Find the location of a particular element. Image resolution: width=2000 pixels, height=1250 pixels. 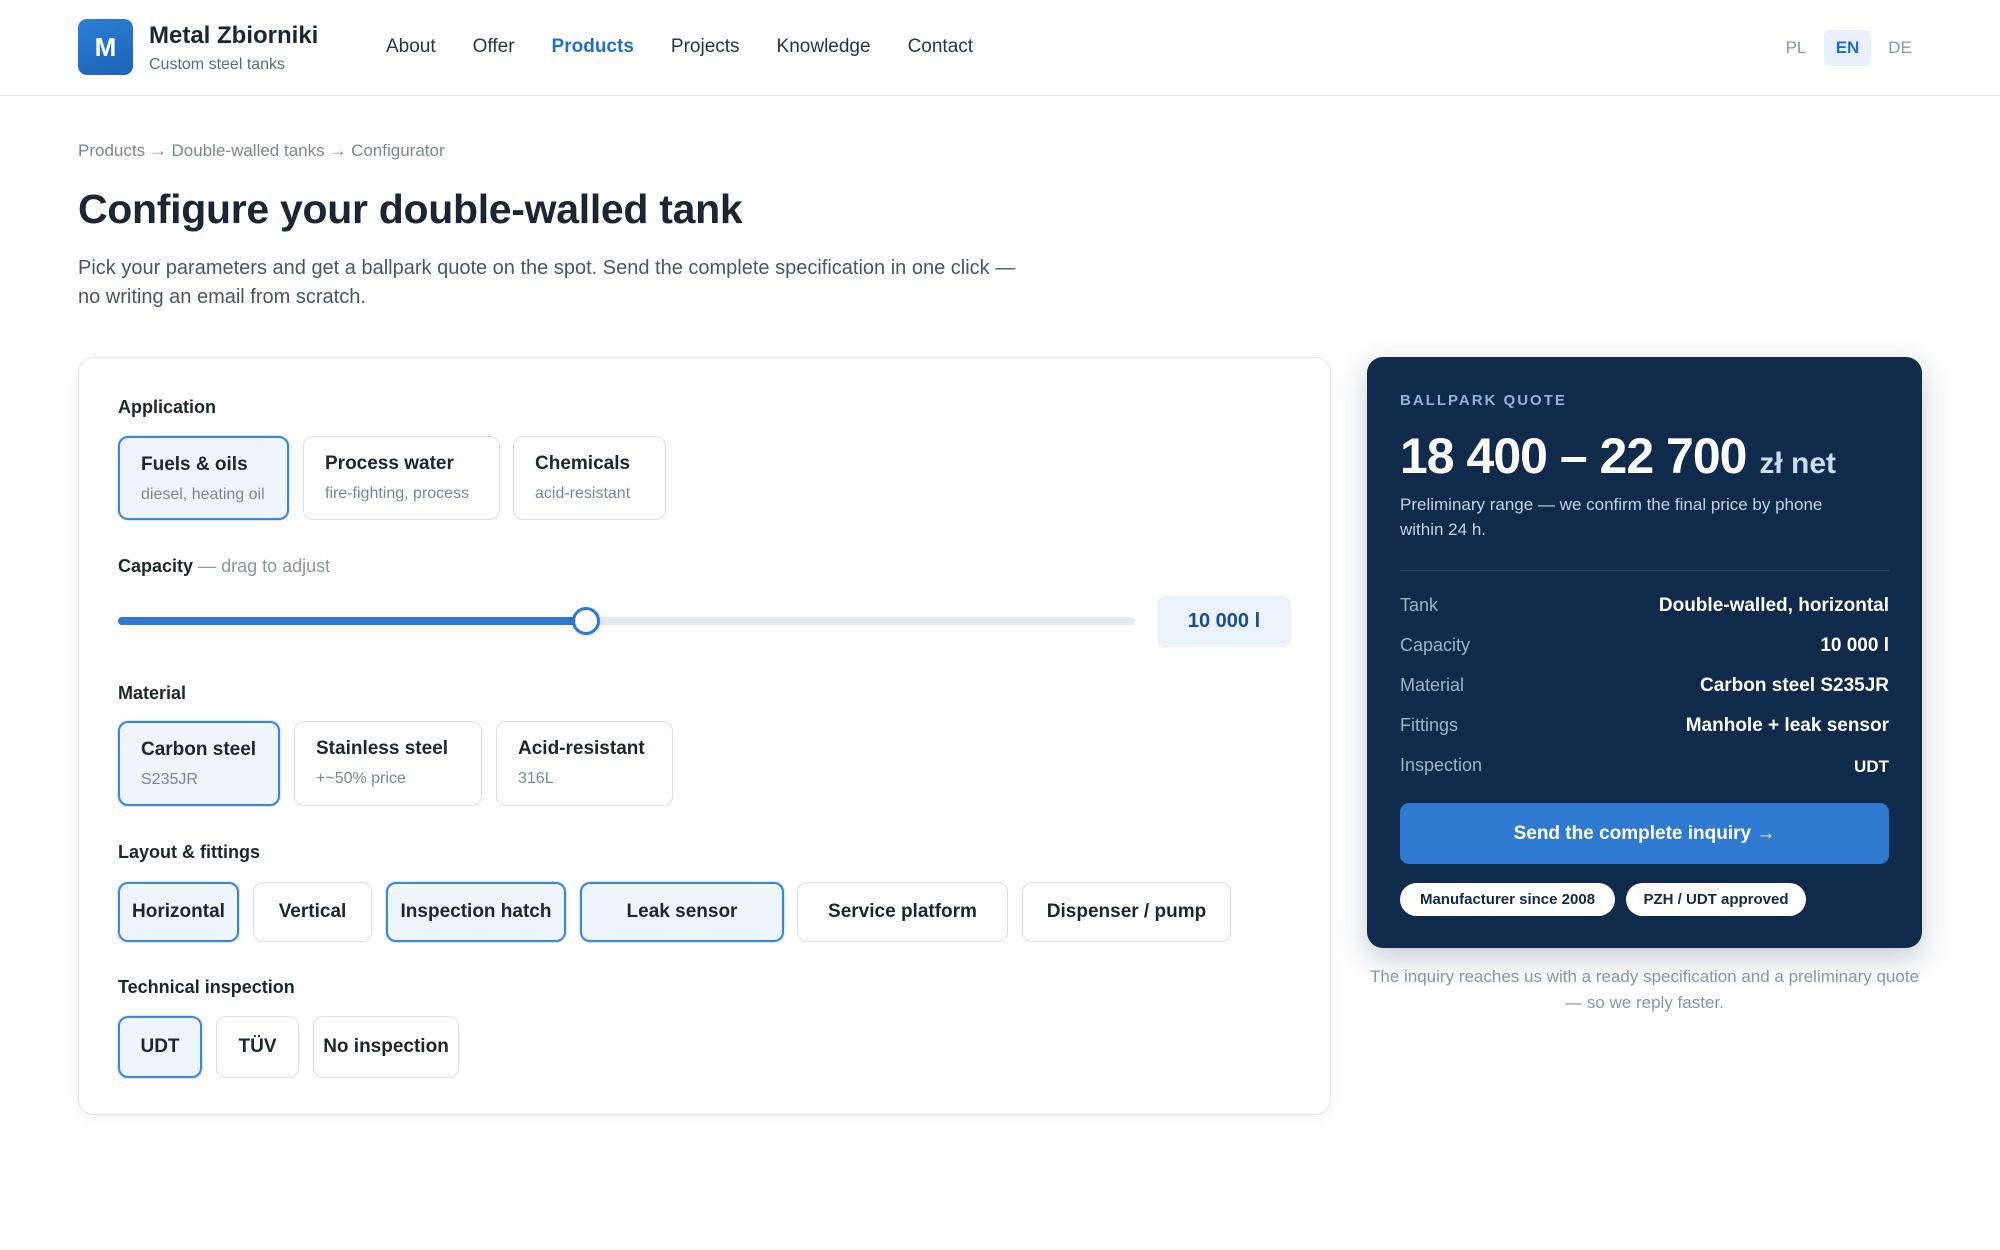

nav-item-knowledge: Knowledge is located at coordinates (824, 47).